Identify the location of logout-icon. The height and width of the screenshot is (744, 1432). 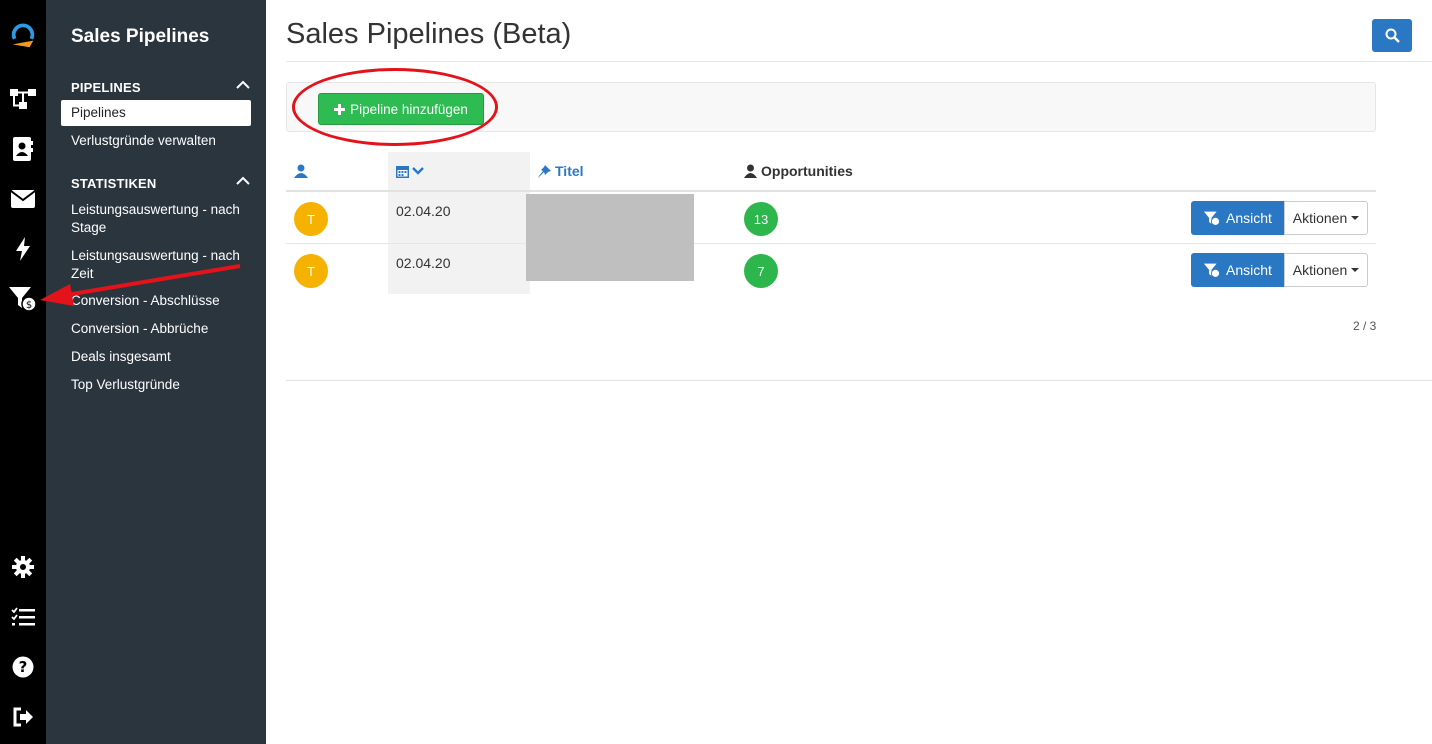
(23, 717).